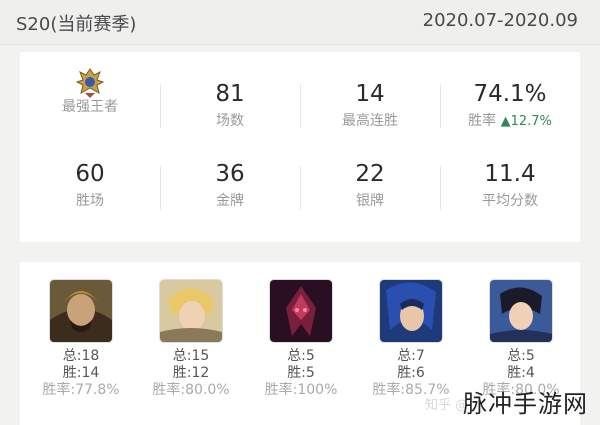 This screenshot has width=600, height=425. I want to click on stat-avg-score: 11.4 平均分数, so click(510, 185).